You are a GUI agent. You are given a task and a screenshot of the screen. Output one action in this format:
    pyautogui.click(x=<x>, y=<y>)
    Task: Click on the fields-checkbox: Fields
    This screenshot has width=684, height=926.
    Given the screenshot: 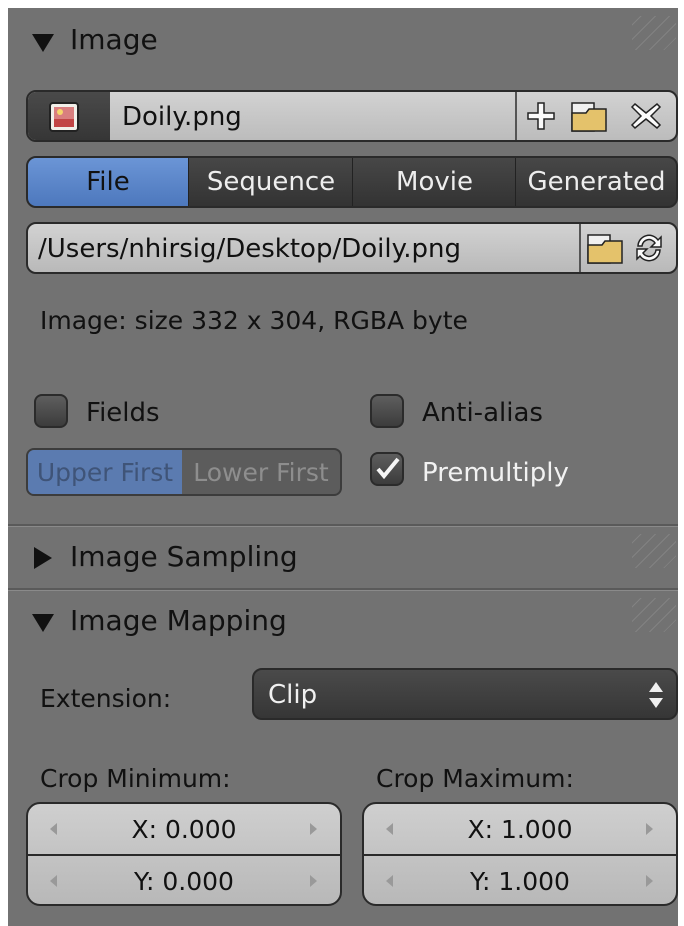 What is the action you would take?
    pyautogui.click(x=144, y=414)
    